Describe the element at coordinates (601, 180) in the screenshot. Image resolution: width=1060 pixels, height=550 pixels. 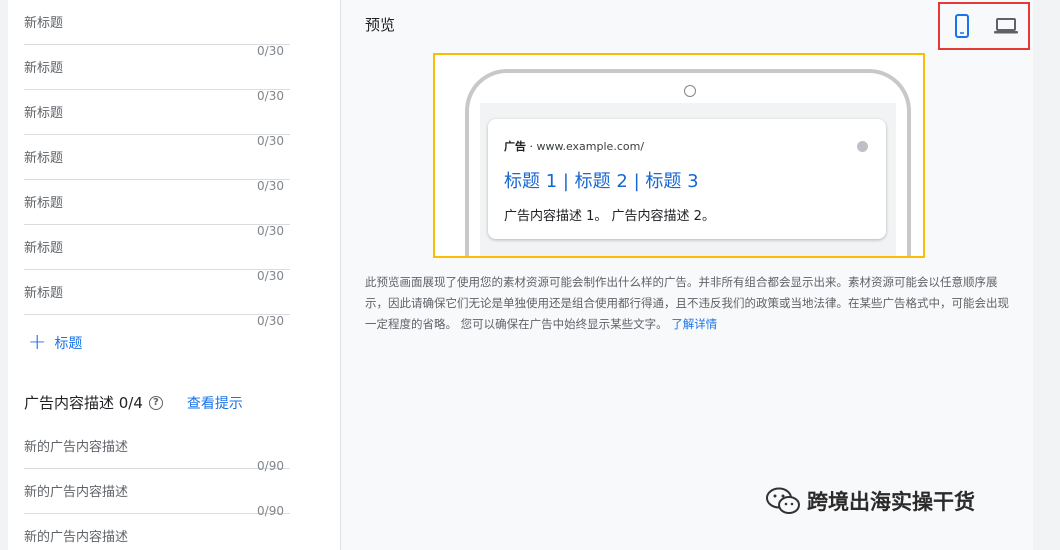
I see `ad-headline: 标题 1 | 标题 2 | 标题 3` at that location.